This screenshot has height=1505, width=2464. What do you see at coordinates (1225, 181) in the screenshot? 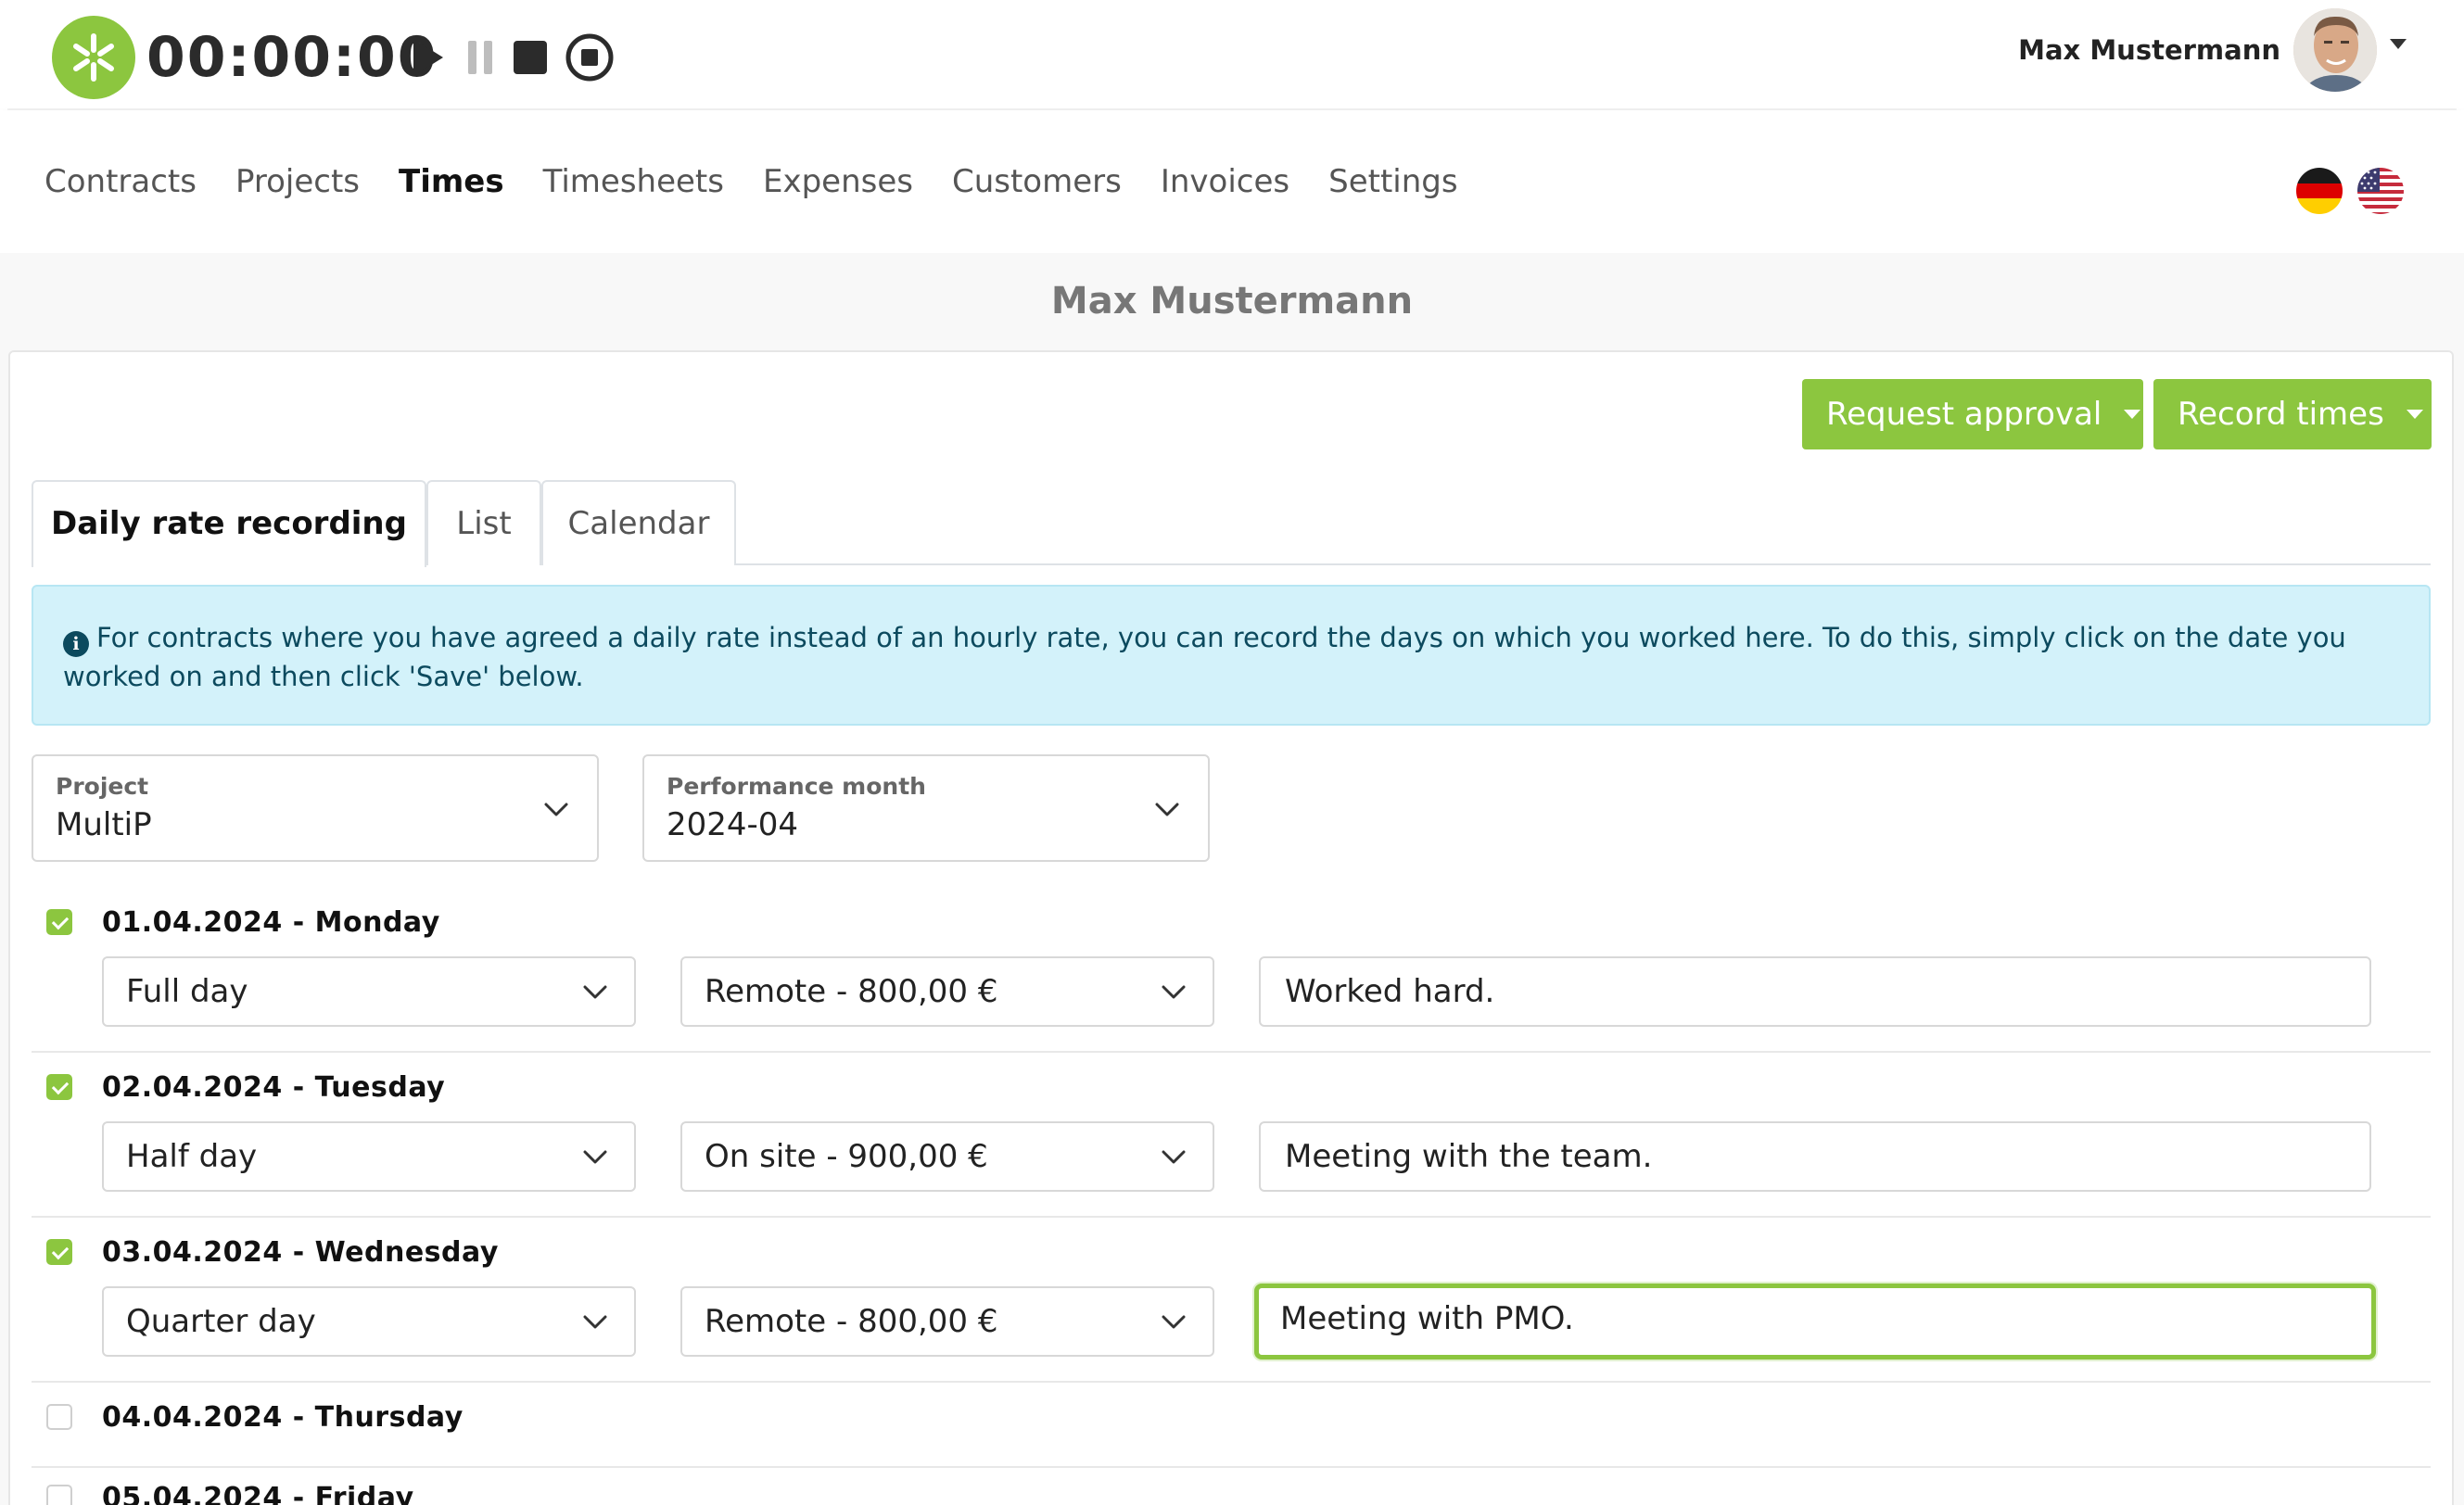
I see `nav-item-invoices: Invoices` at bounding box center [1225, 181].